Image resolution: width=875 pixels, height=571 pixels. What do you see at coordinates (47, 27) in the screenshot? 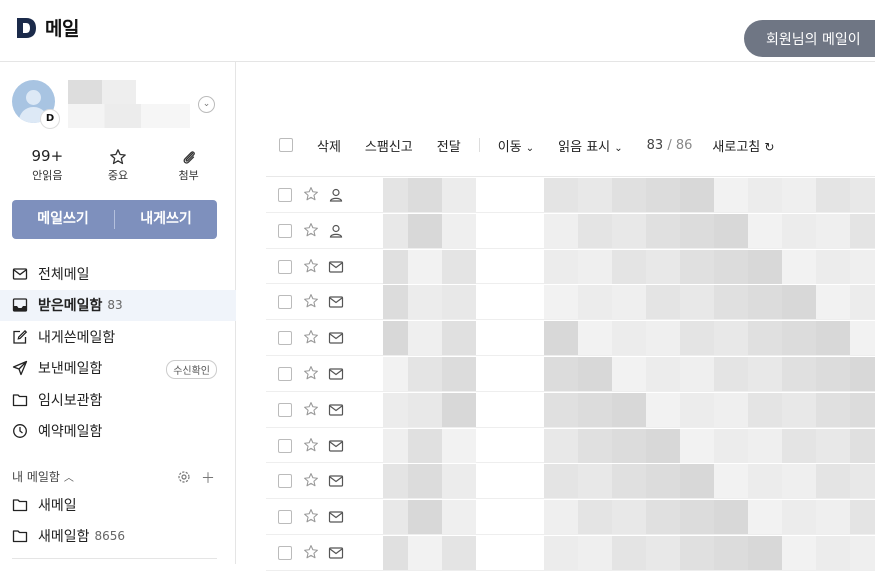
I see `logo: 메일` at bounding box center [47, 27].